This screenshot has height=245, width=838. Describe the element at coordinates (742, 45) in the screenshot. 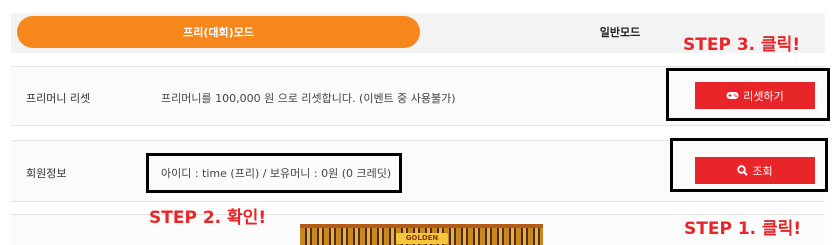

I see `step-3-annotation: STEP 3. 클릭!` at that location.